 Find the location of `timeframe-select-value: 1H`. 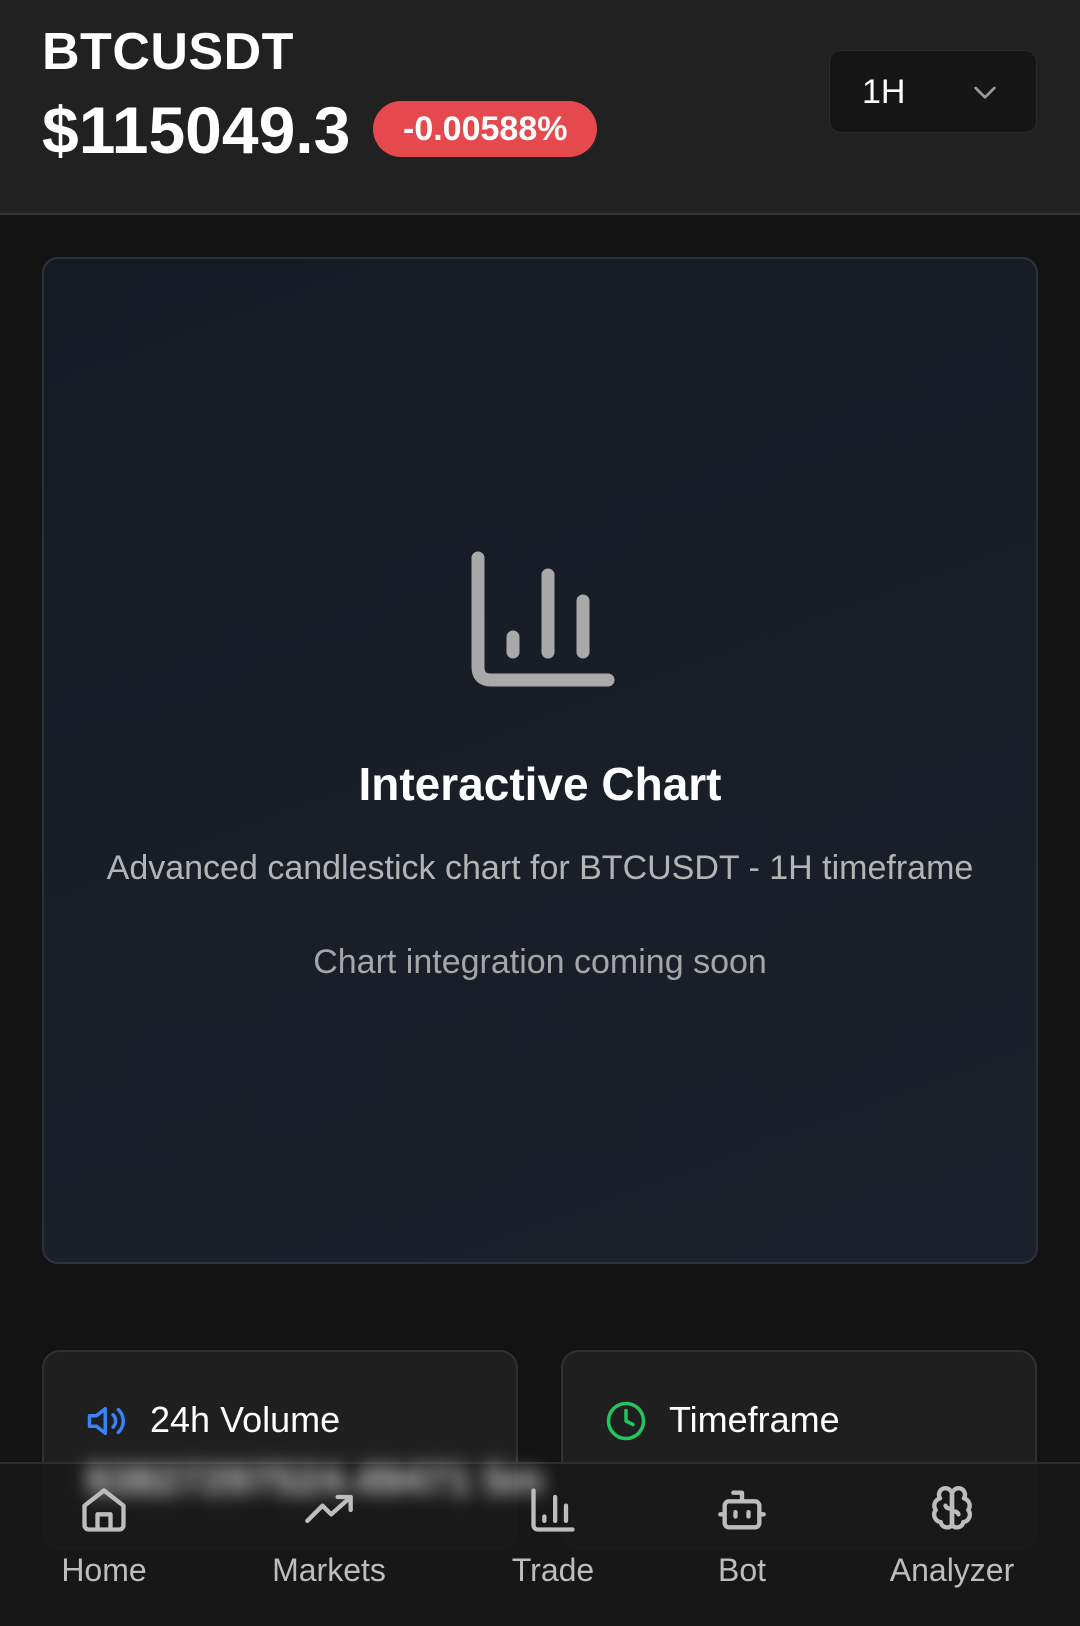

timeframe-select-value: 1H is located at coordinates (884, 92).